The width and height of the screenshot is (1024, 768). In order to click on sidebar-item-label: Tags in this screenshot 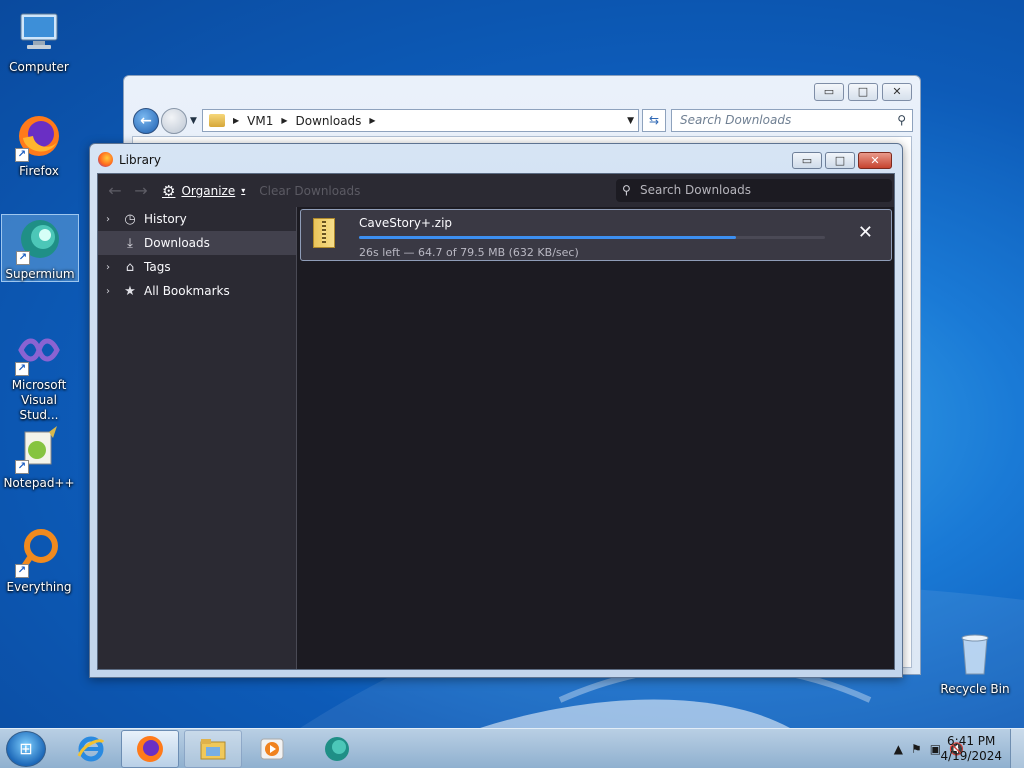, I will do `click(157, 267)`.